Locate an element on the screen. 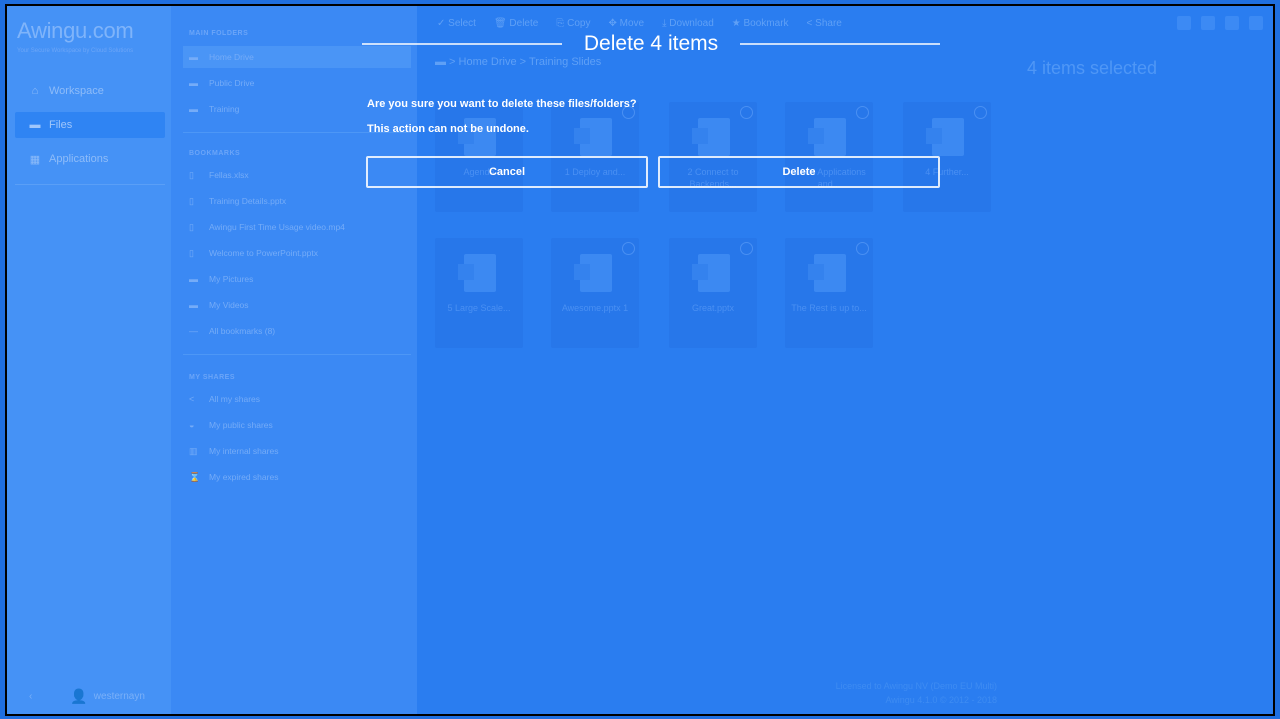 This screenshot has width=1280, height=719. delete-button: Delete is located at coordinates (799, 172).